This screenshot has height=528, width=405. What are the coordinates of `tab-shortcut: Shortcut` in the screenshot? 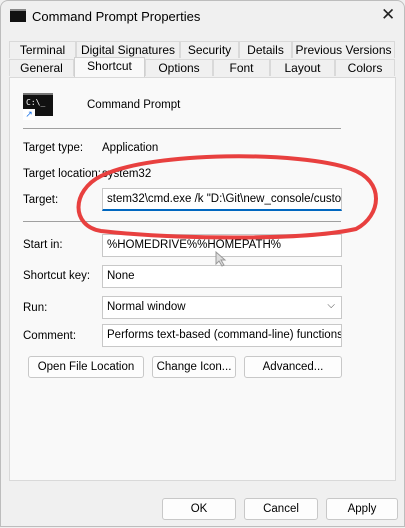 It's located at (109, 67).